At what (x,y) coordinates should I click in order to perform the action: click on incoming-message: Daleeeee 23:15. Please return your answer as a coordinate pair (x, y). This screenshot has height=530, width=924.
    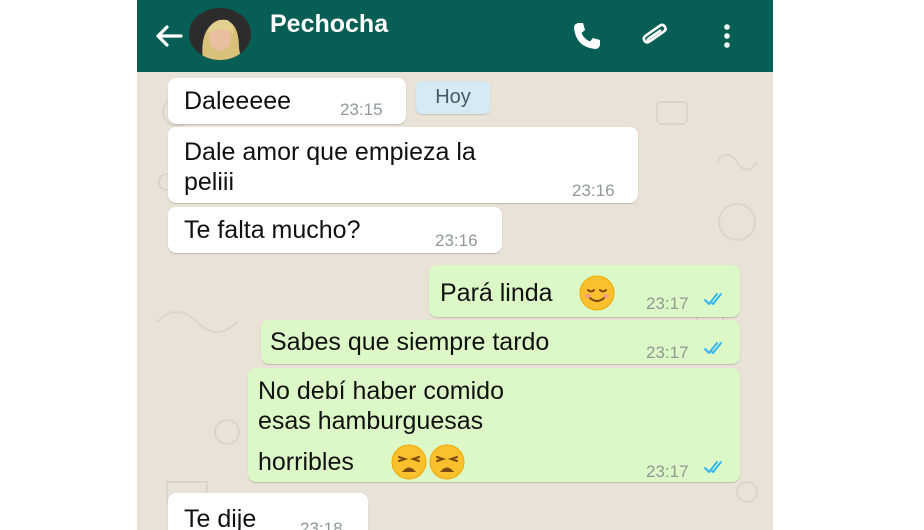
    Looking at the image, I should click on (287, 101).